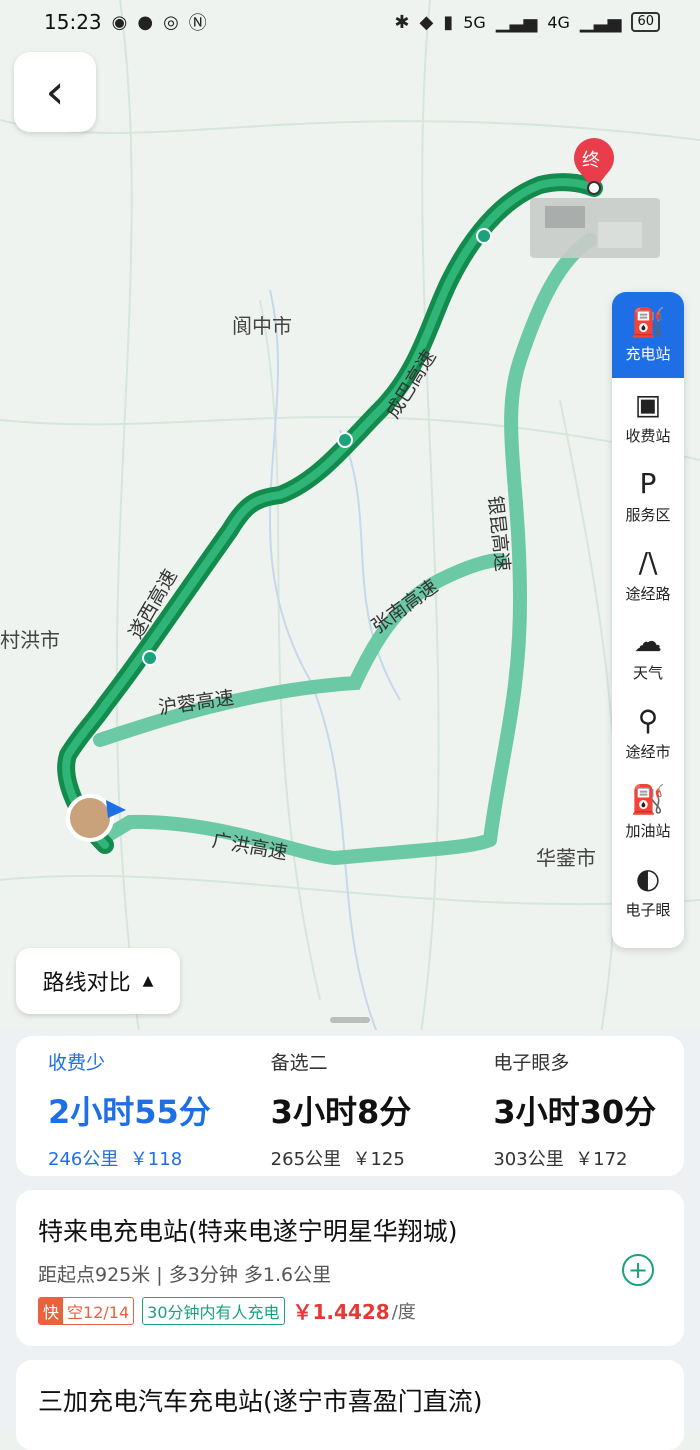  What do you see at coordinates (83, 1159) in the screenshot?
I see `route-distance: 246公里` at bounding box center [83, 1159].